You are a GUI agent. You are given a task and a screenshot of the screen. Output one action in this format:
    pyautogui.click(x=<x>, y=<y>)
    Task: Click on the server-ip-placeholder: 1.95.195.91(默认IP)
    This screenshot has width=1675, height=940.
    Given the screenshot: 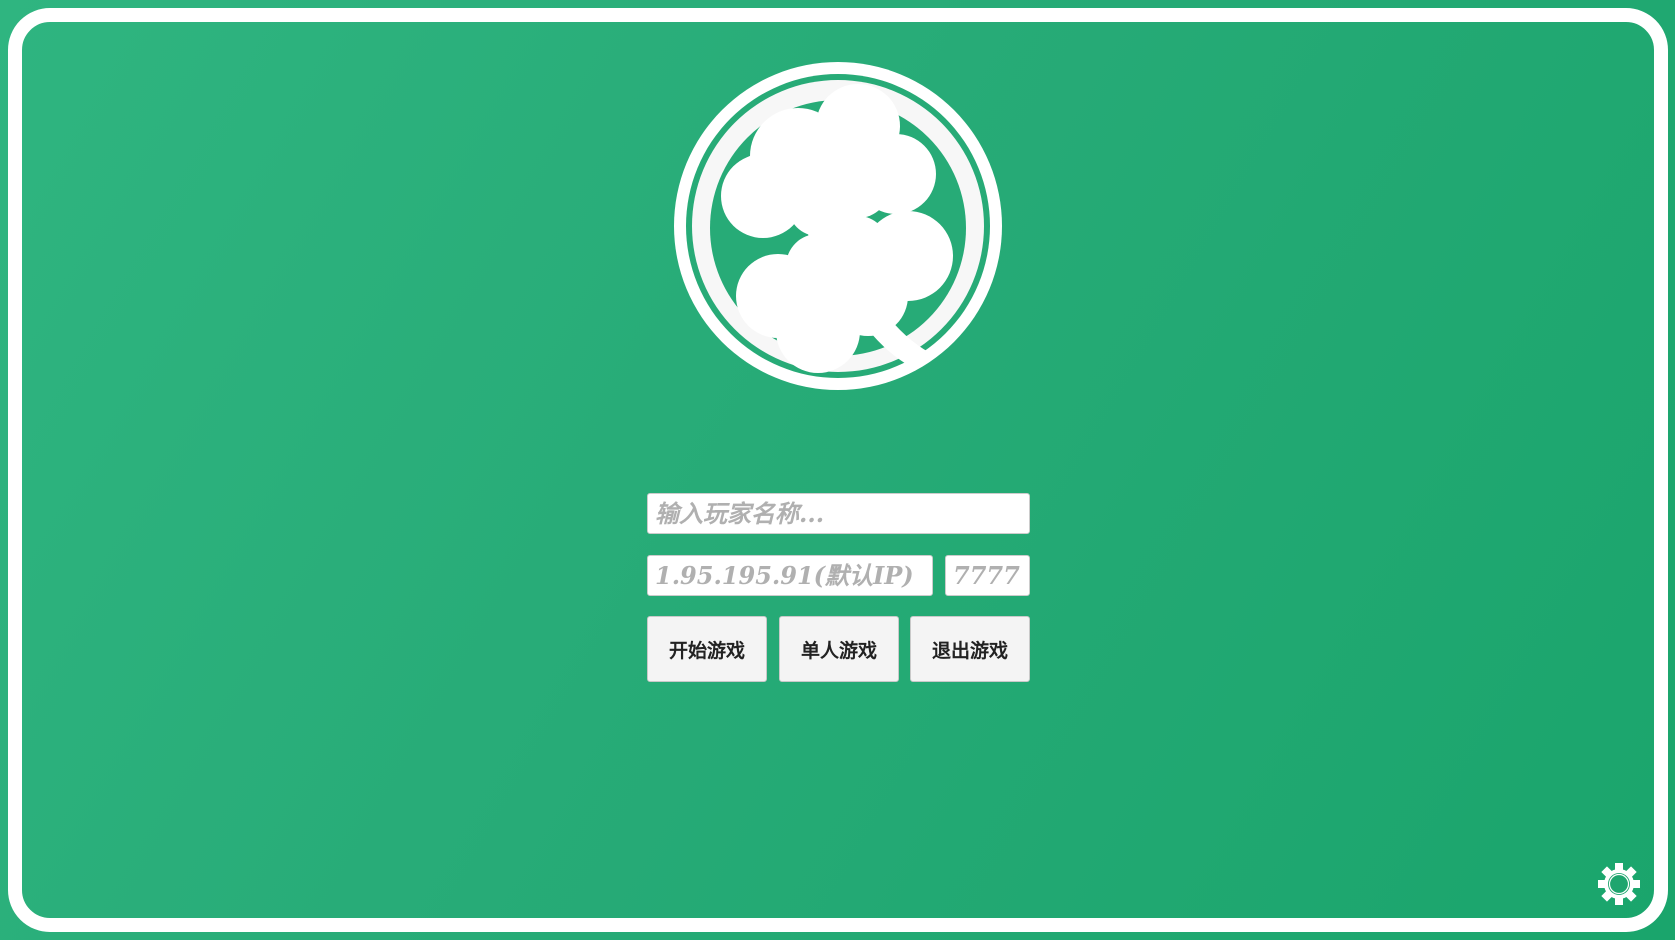 What is the action you would take?
    pyautogui.click(x=784, y=575)
    